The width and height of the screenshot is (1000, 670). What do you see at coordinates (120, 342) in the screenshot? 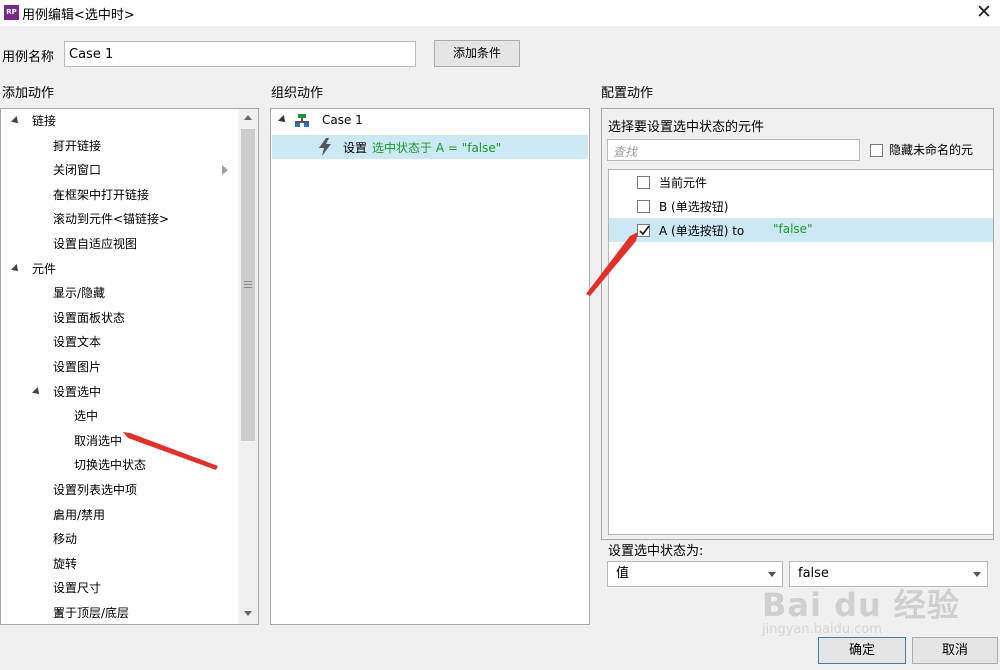
I see `tree-item: 设置文本` at bounding box center [120, 342].